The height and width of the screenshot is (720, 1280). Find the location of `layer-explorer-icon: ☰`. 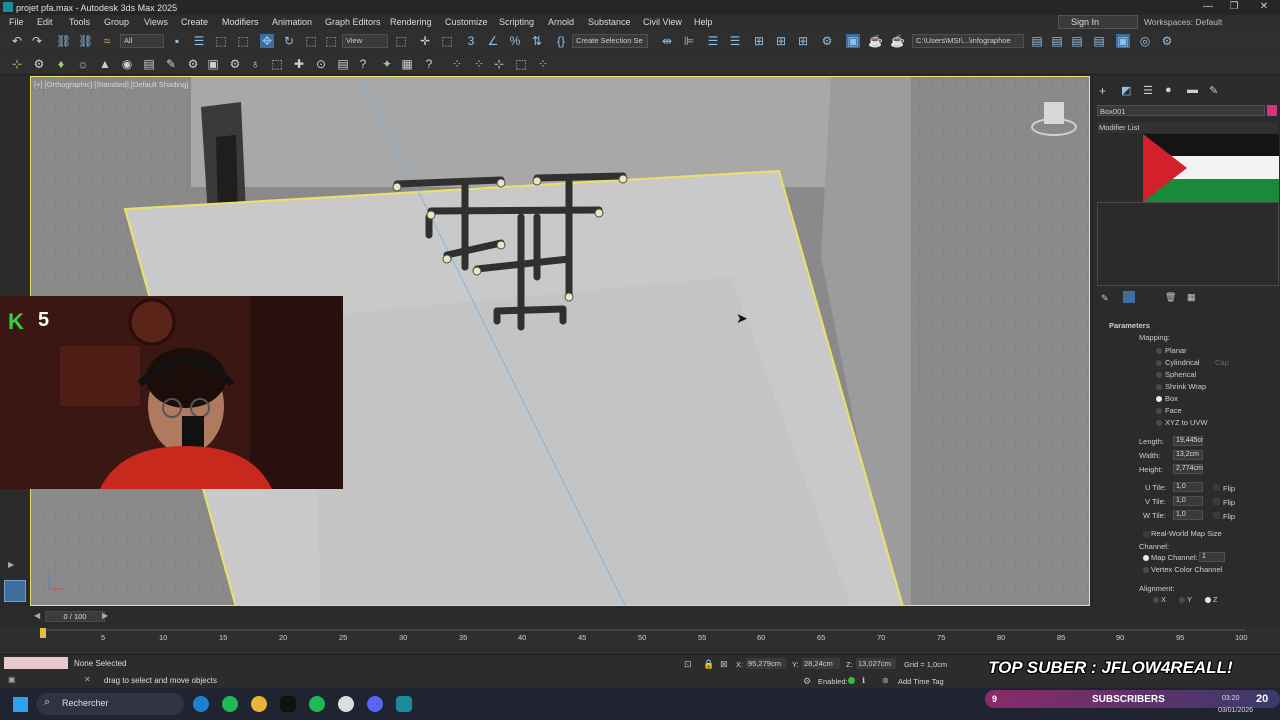

layer-explorer-icon: ☰ is located at coordinates (713, 41).